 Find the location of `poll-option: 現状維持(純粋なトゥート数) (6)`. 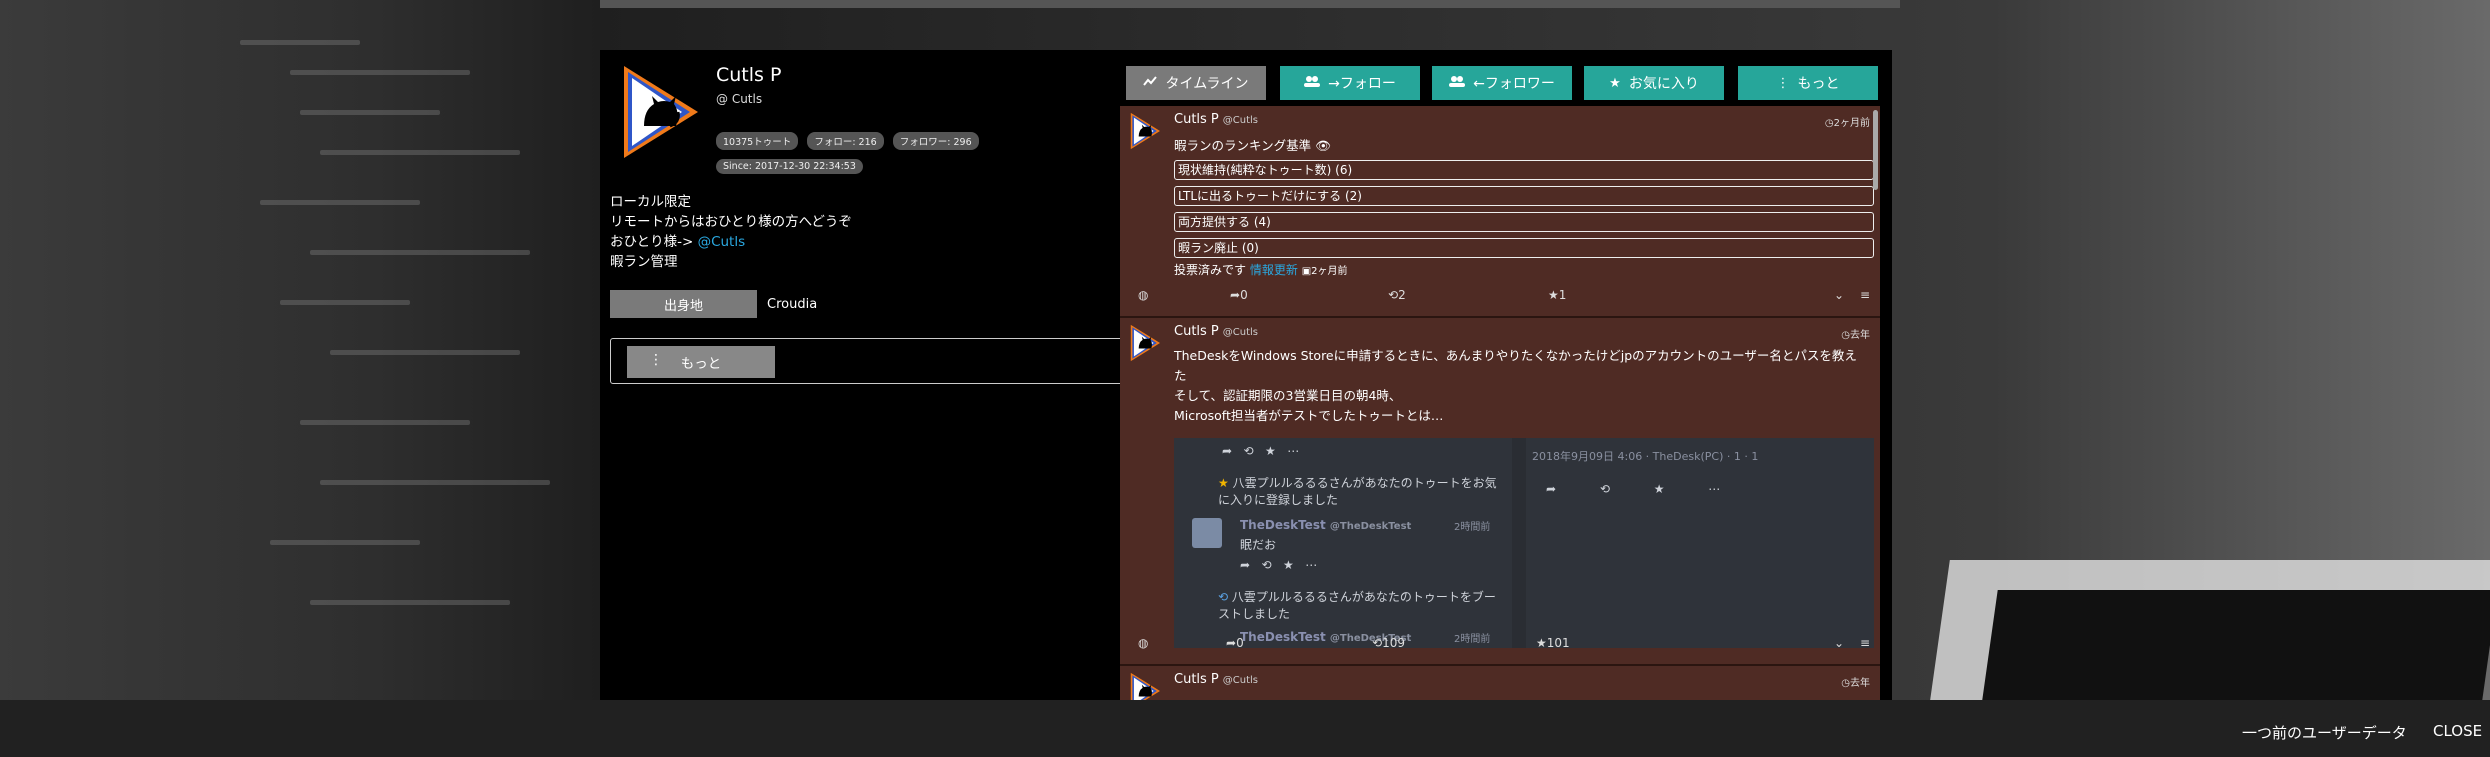

poll-option: 現状維持(純粋なトゥート数) (6) is located at coordinates (1524, 170).